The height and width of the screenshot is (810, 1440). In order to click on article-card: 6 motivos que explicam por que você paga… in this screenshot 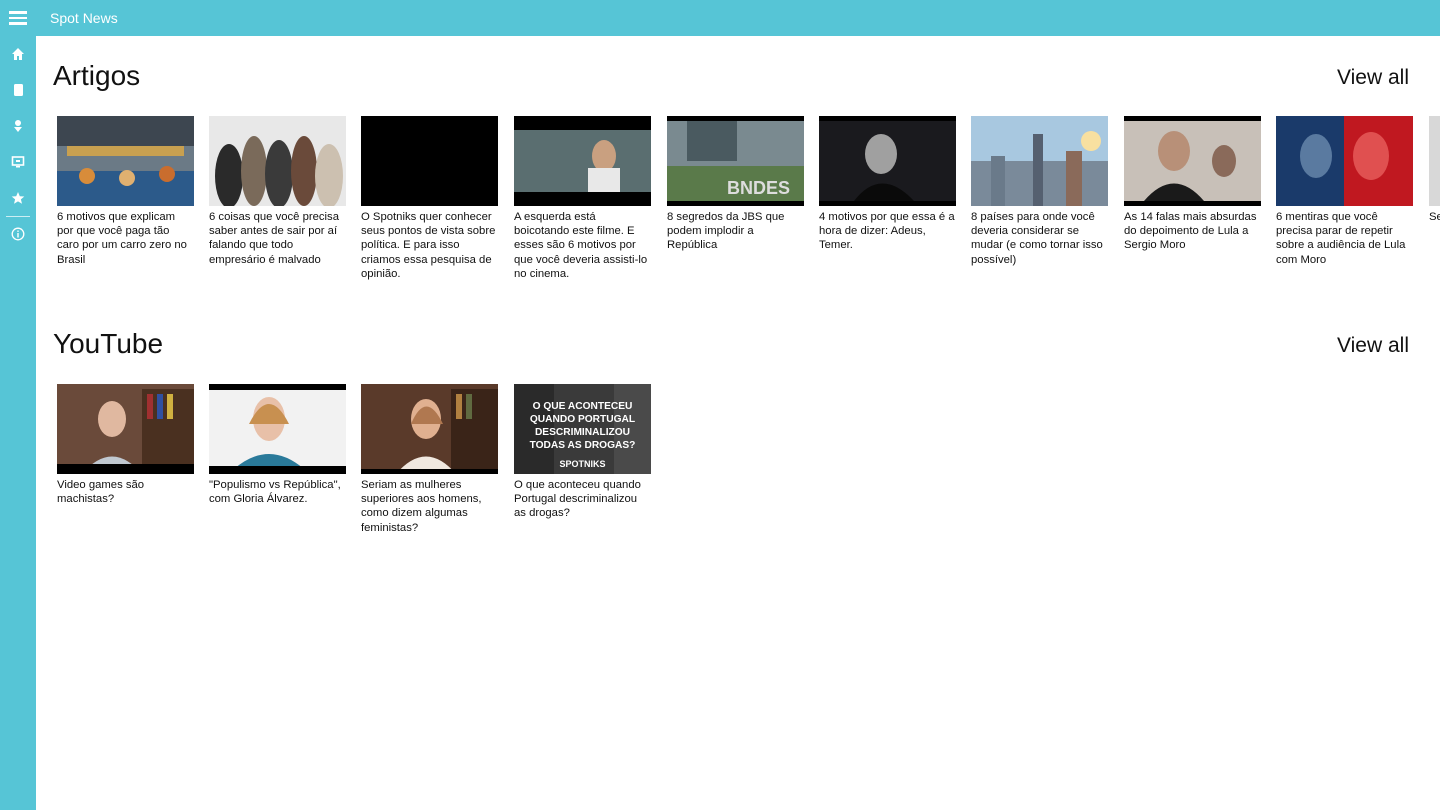, I will do `click(125, 191)`.